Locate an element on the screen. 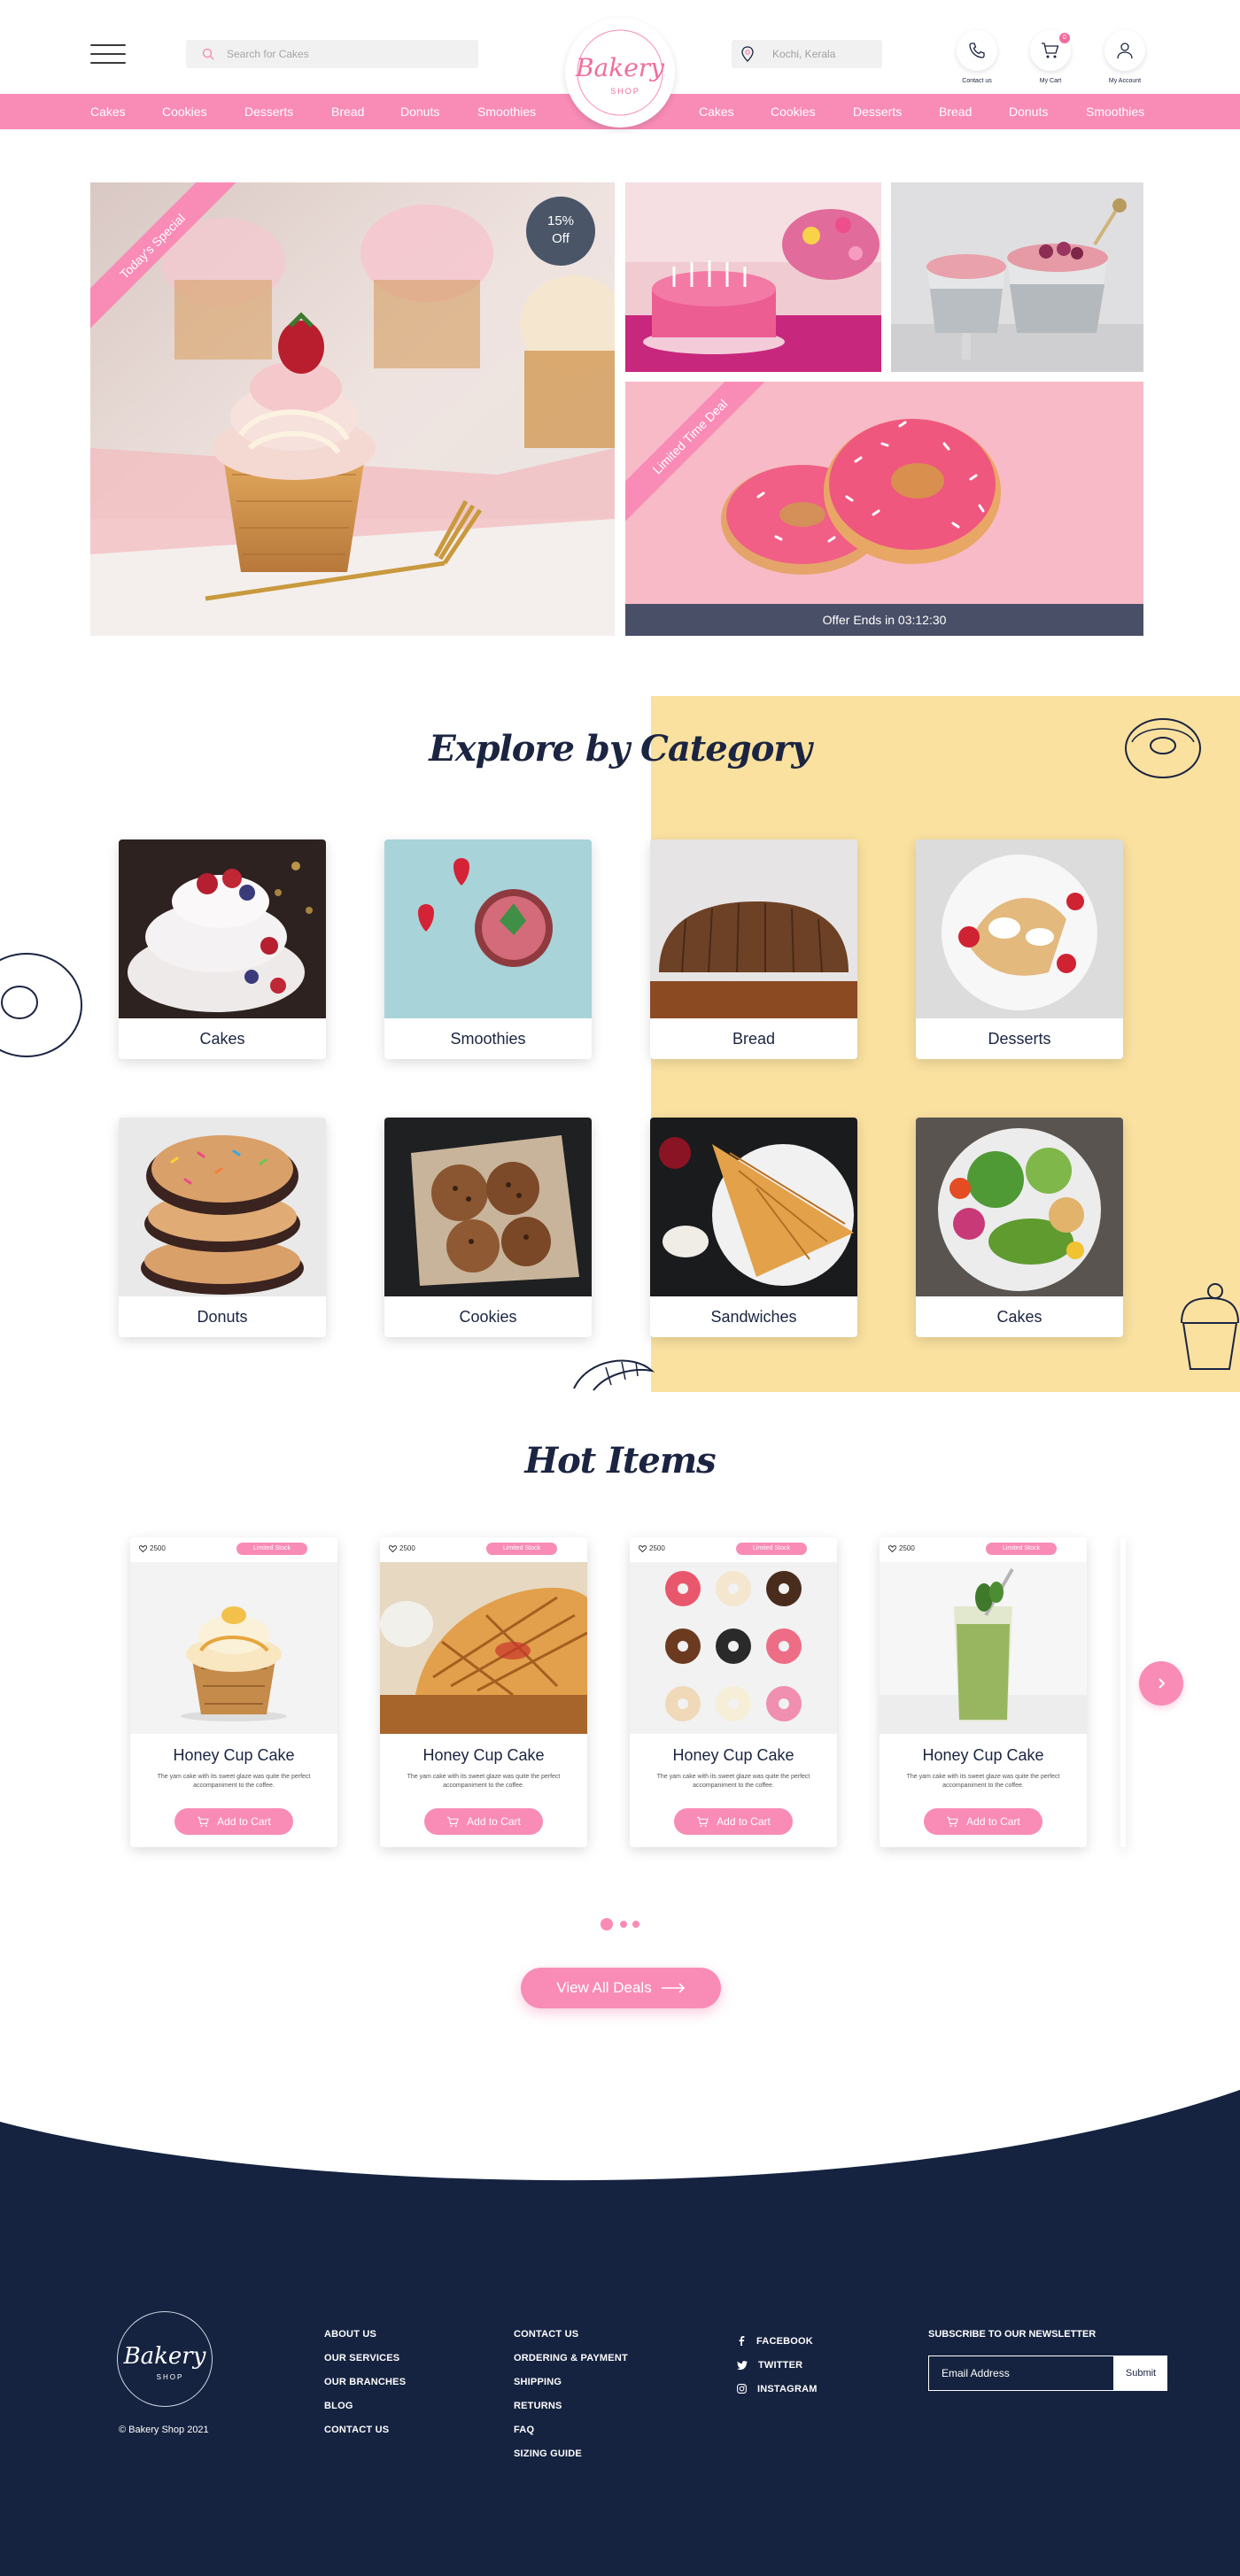 The image size is (1240, 2576). nav-smoothies-right: Smoothies is located at coordinates (1115, 111).